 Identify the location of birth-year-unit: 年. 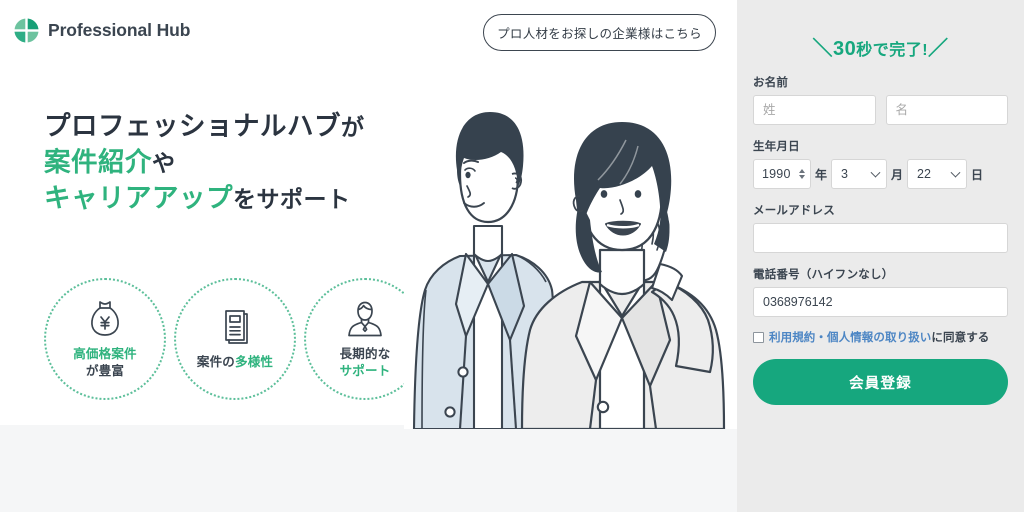
(821, 174).